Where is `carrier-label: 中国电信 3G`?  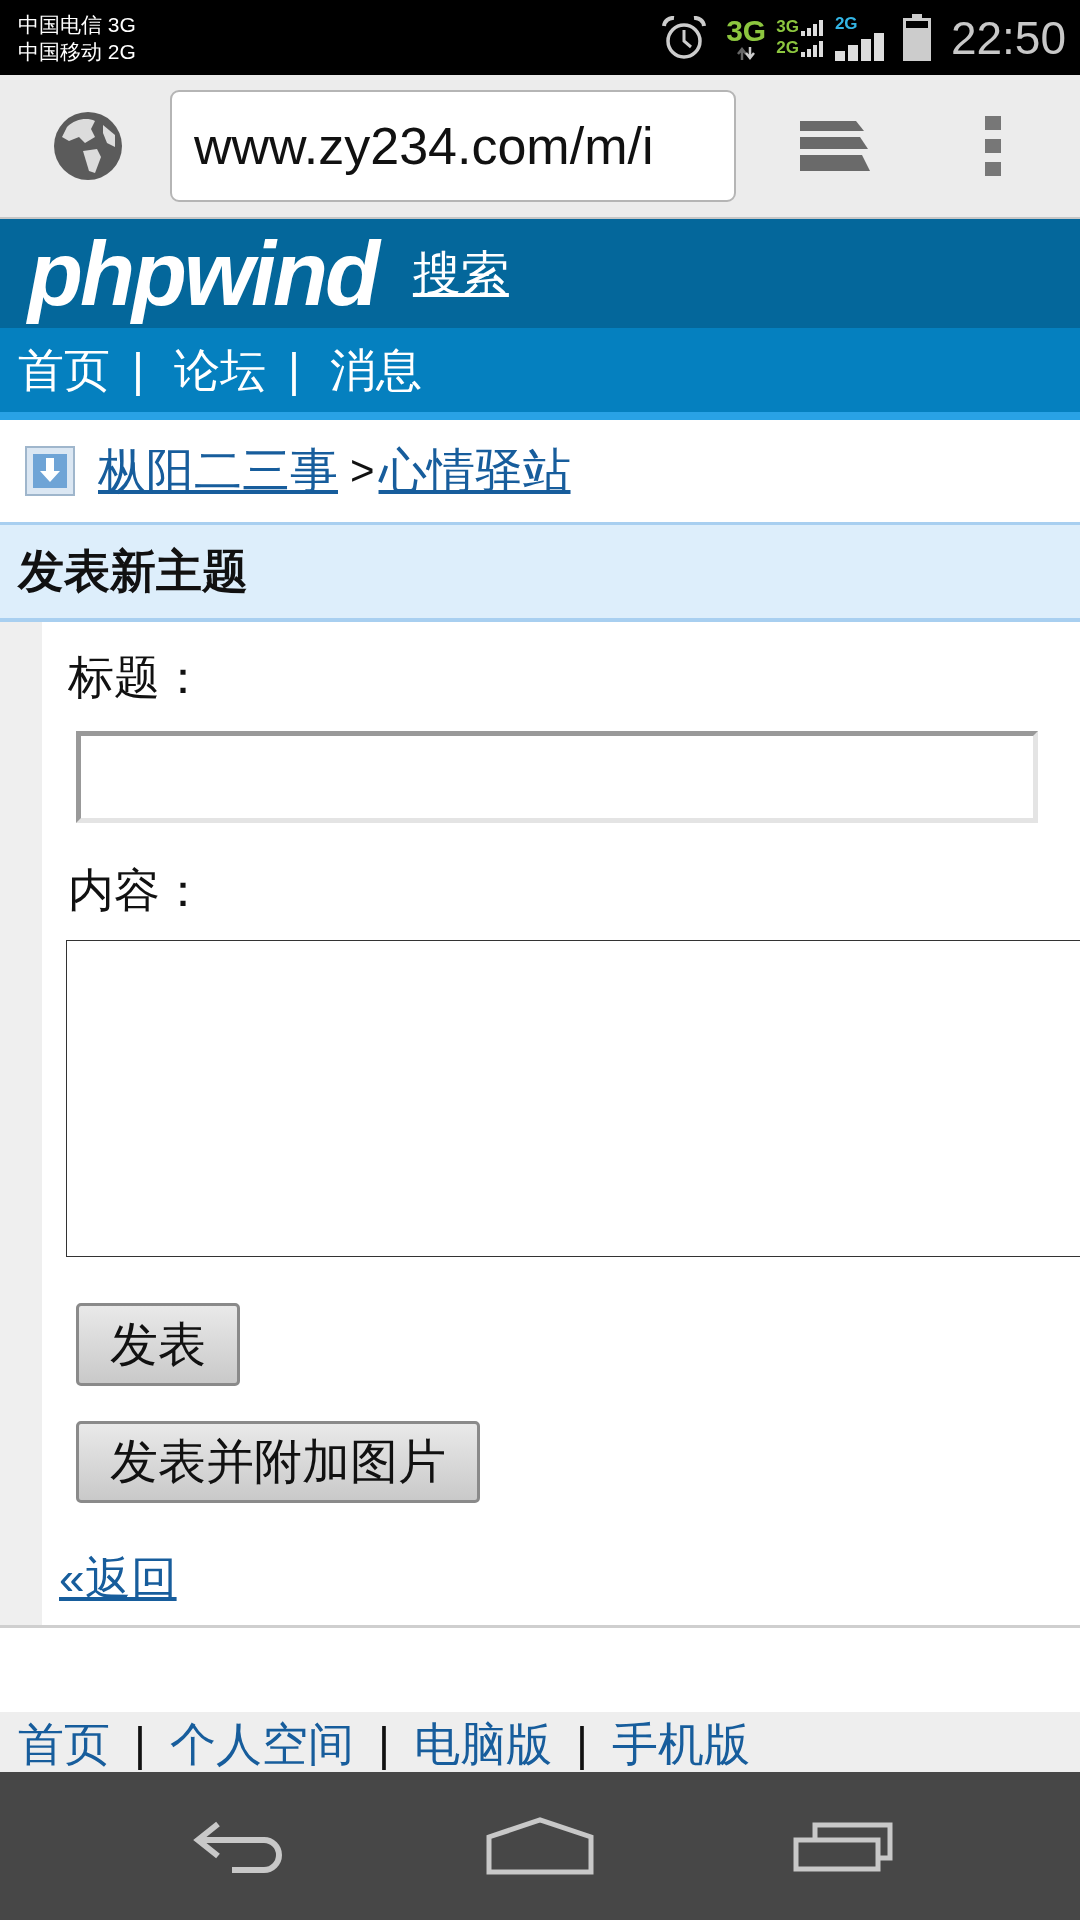
carrier-label: 中国电信 3G is located at coordinates (77, 24).